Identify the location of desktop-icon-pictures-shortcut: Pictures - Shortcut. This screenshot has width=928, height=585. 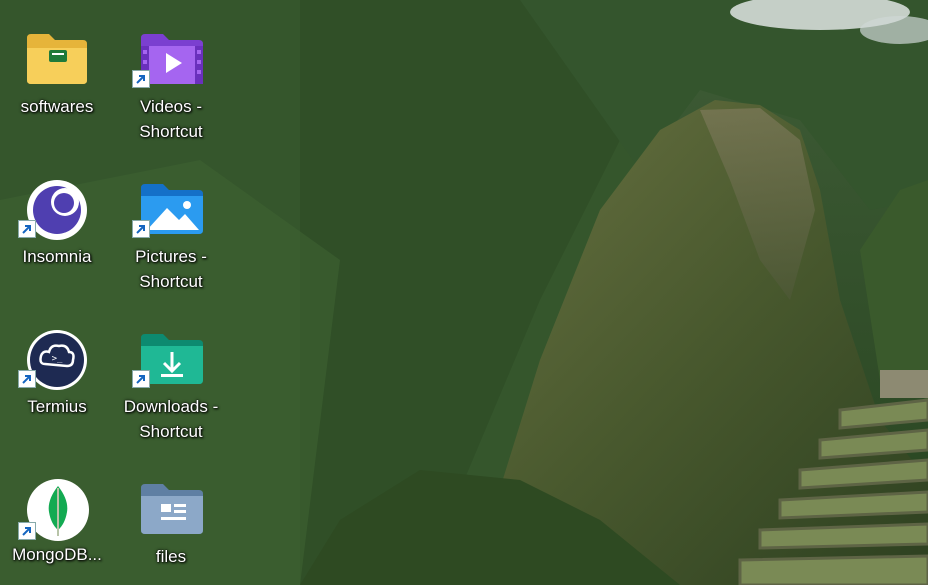
(171, 236).